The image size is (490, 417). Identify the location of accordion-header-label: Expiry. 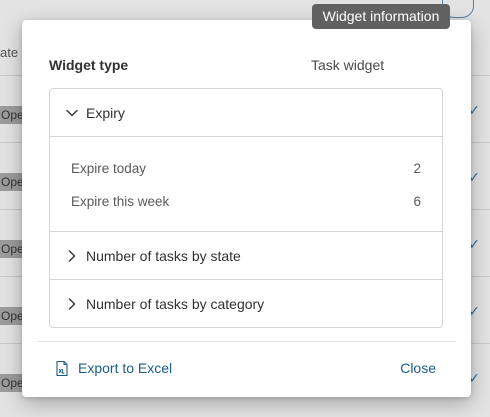
(105, 112).